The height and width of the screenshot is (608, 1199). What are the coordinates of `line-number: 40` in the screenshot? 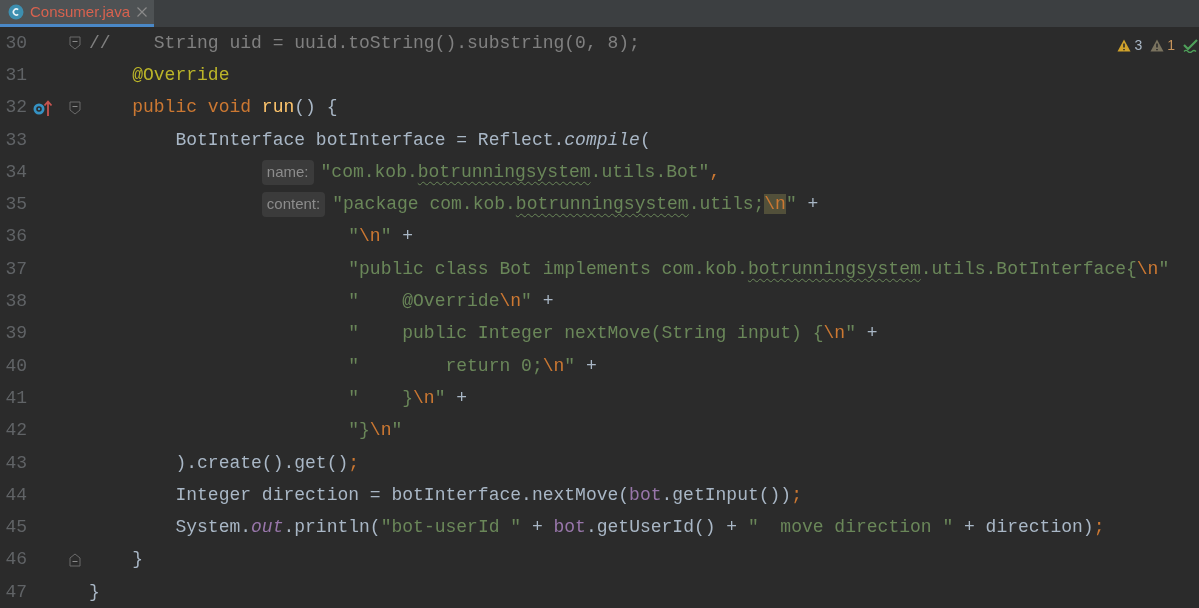 It's located at (15, 366).